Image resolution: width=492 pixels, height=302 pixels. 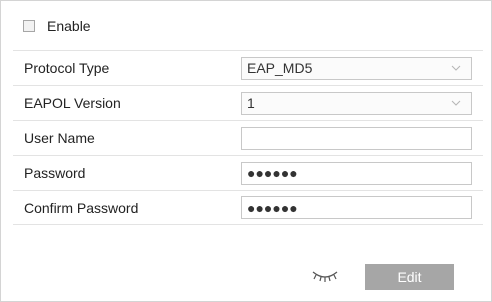 What do you see at coordinates (246, 274) in the screenshot?
I see `action-bar: Edit` at bounding box center [246, 274].